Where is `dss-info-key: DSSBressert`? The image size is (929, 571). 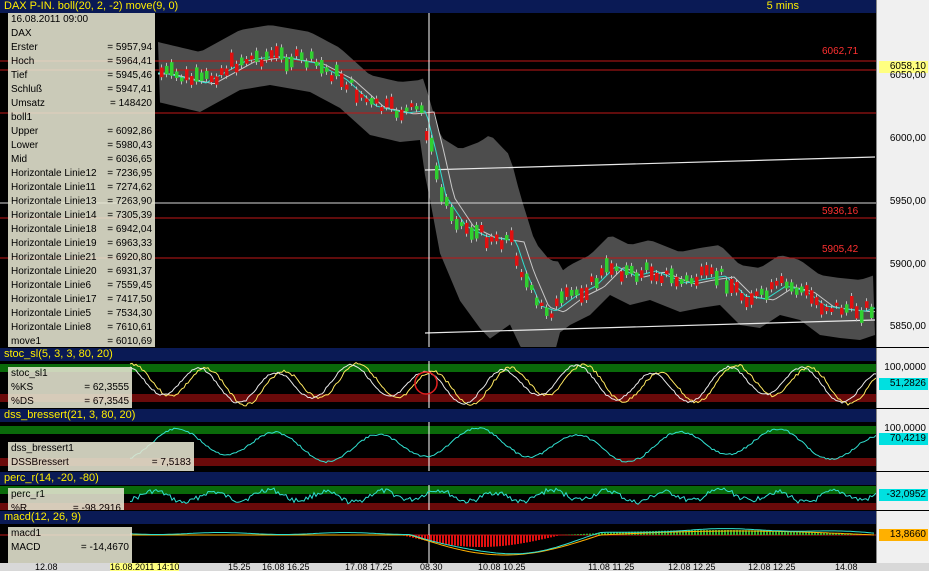
dss-info-key: DSSBressert is located at coordinates (40, 462).